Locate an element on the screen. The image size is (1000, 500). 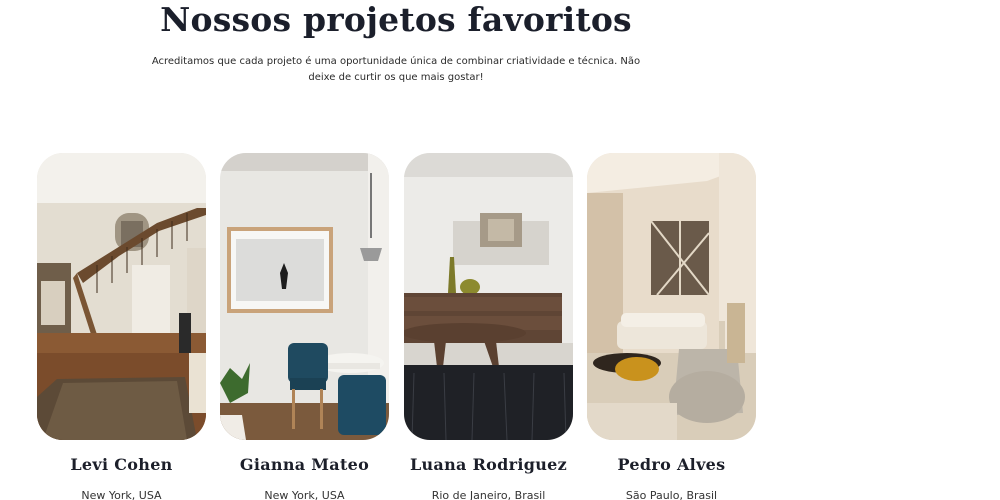
project-location: Rio de Janeiro, Brasil is located at coordinates (488, 494).